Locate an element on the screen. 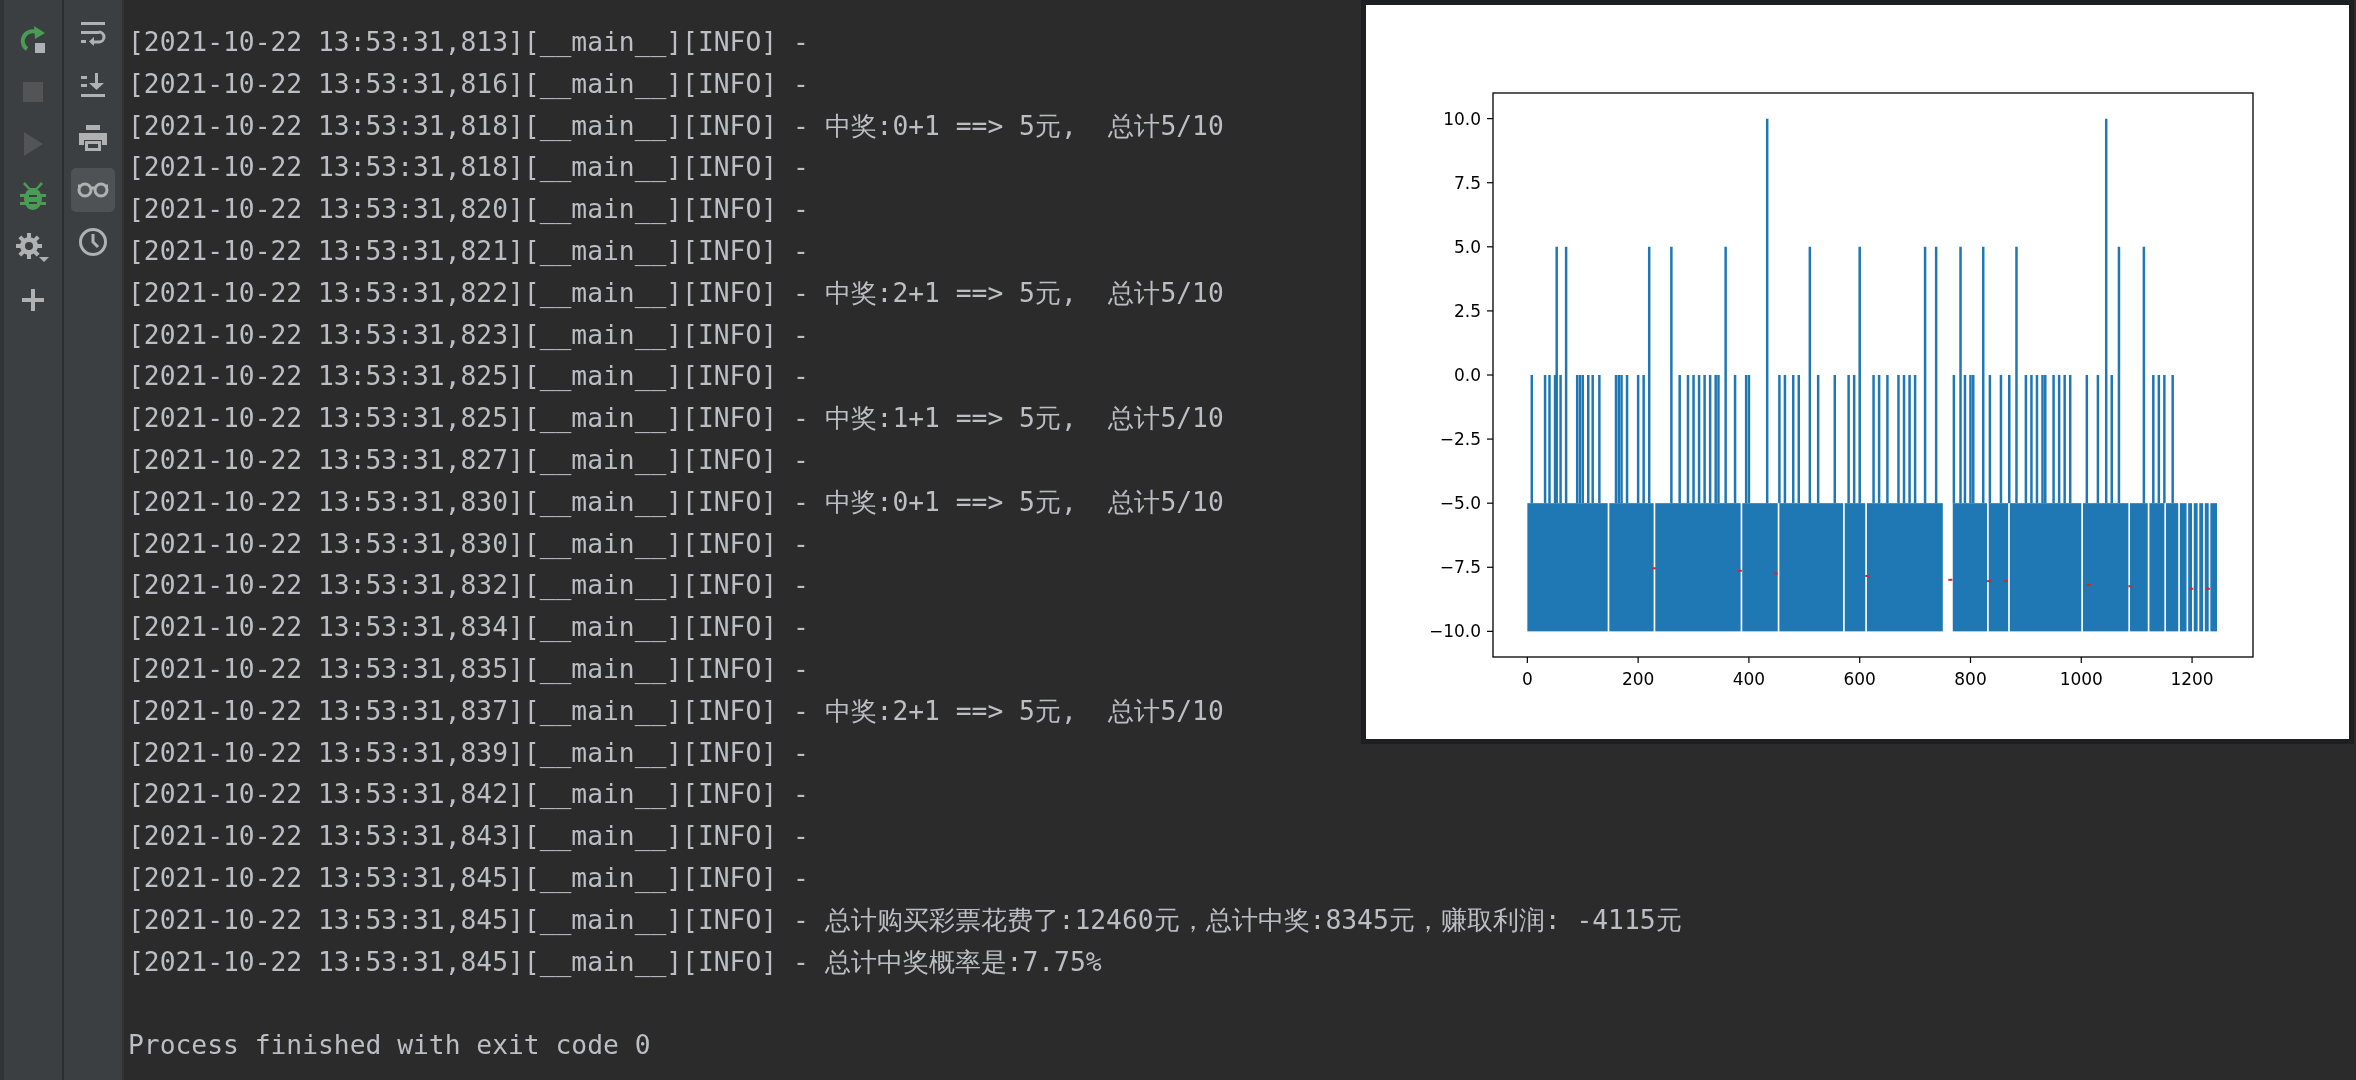 Image resolution: width=2356 pixels, height=1080 pixels. axis-tick-label: 1200 is located at coordinates (2192, 679).